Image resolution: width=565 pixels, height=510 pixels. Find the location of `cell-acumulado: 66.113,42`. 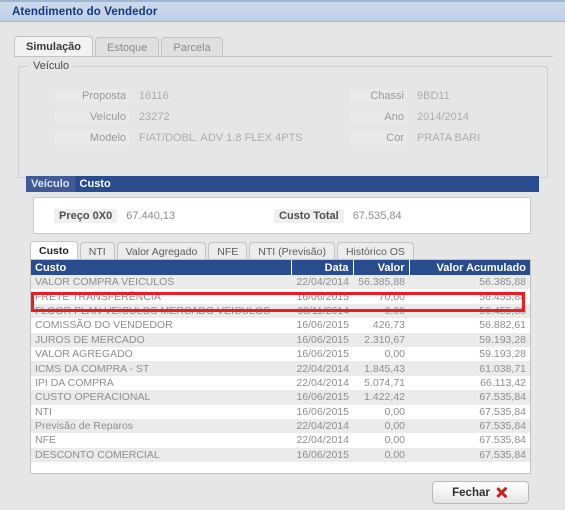

cell-acumulado: 66.113,42 is located at coordinates (469, 383).